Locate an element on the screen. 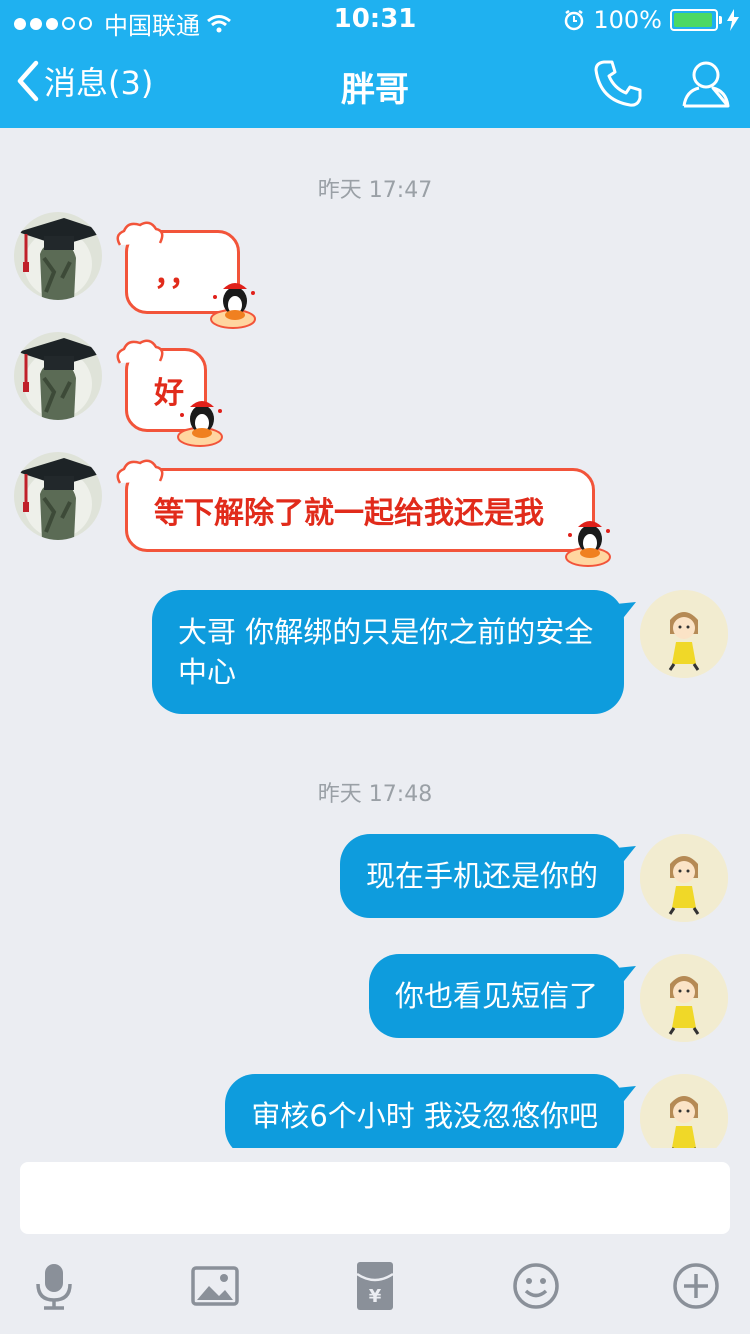 This screenshot has height=1334, width=750. message-bubble-me: 现在手机还是你的 is located at coordinates (487, 876).